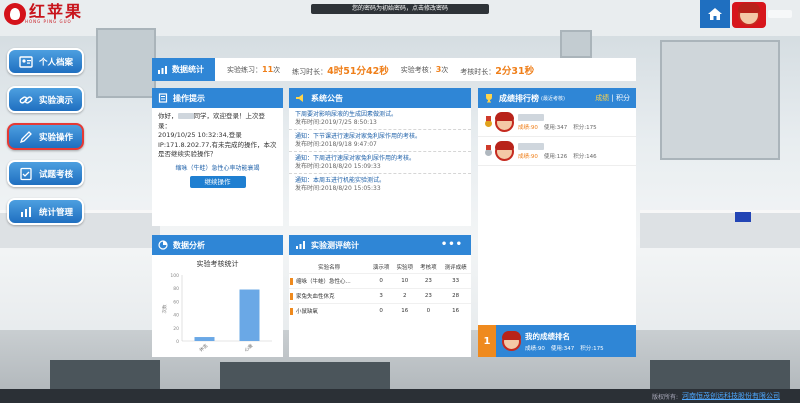 This screenshot has width=800, height=403. What do you see at coordinates (335, 245) in the screenshot?
I see `panel-title: 实验测评统计` at bounding box center [335, 245].